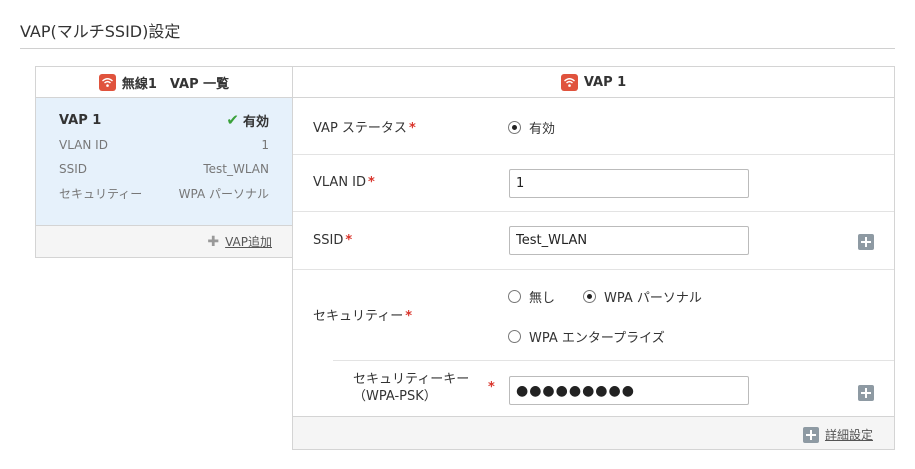 The image size is (915, 469). What do you see at coordinates (457, 48) in the screenshot?
I see `title-divider` at bounding box center [457, 48].